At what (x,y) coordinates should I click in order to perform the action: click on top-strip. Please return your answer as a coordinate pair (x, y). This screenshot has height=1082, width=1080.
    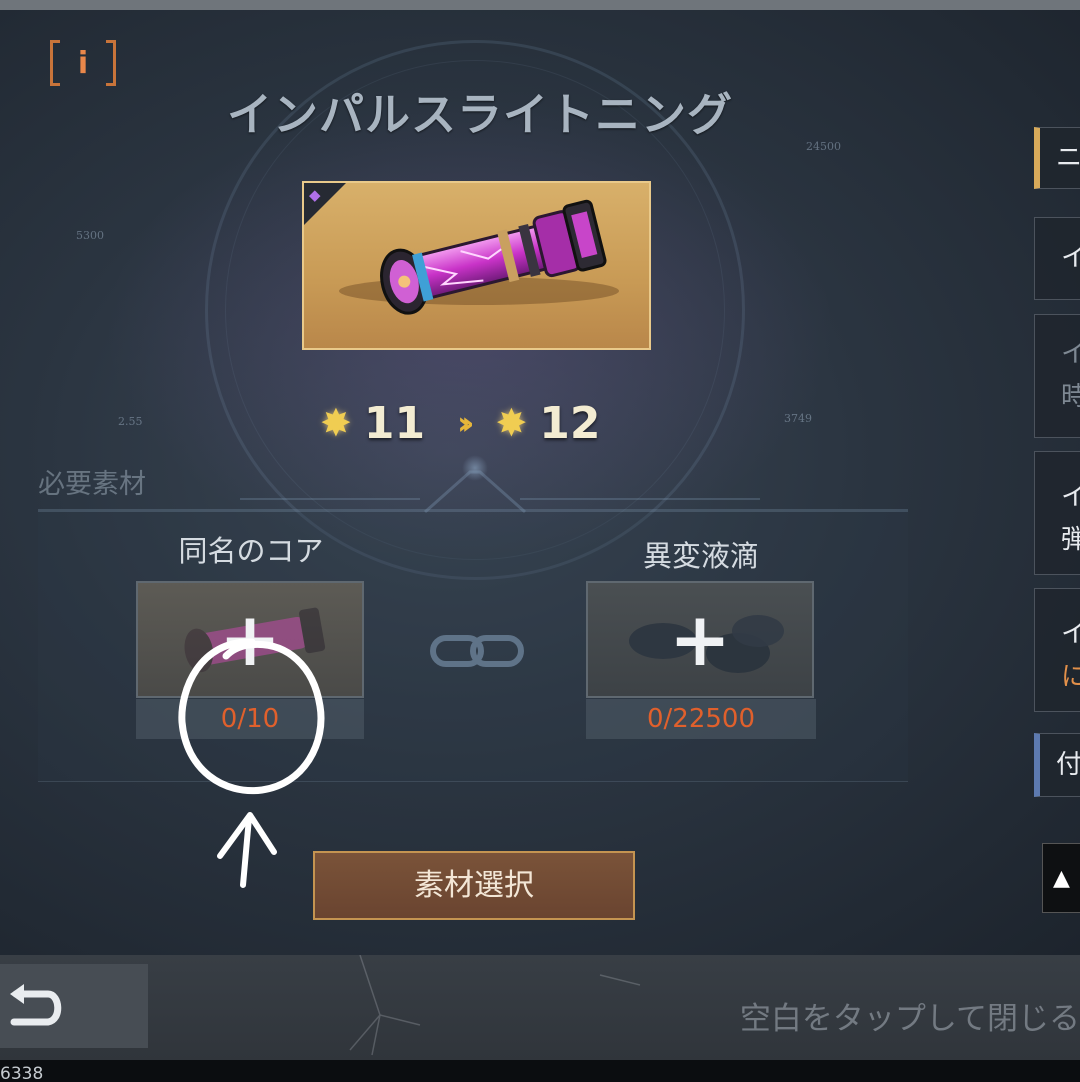
    Looking at the image, I should click on (540, 5).